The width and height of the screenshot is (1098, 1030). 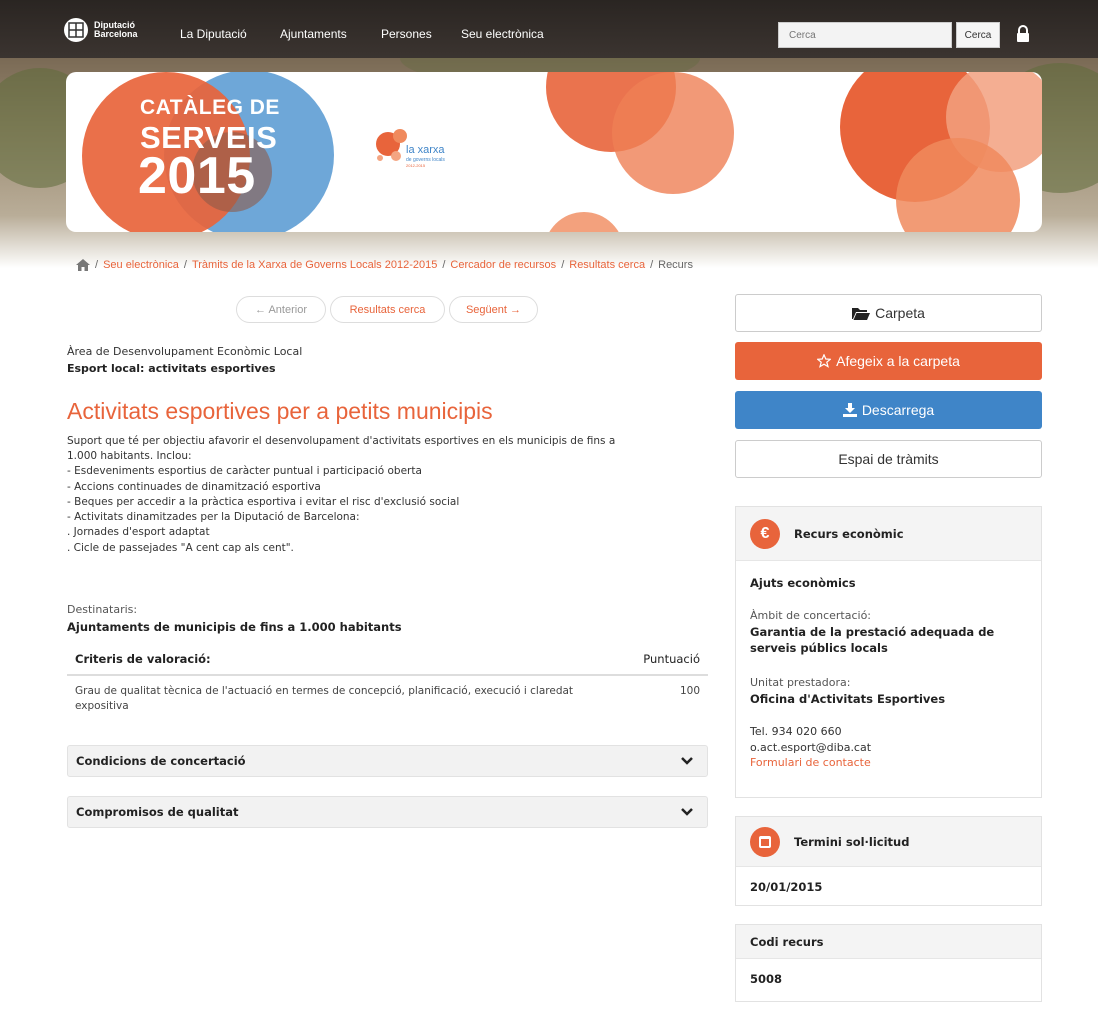 I want to click on description-line: . Jornades d'esport adaptat, so click(x=138, y=532).